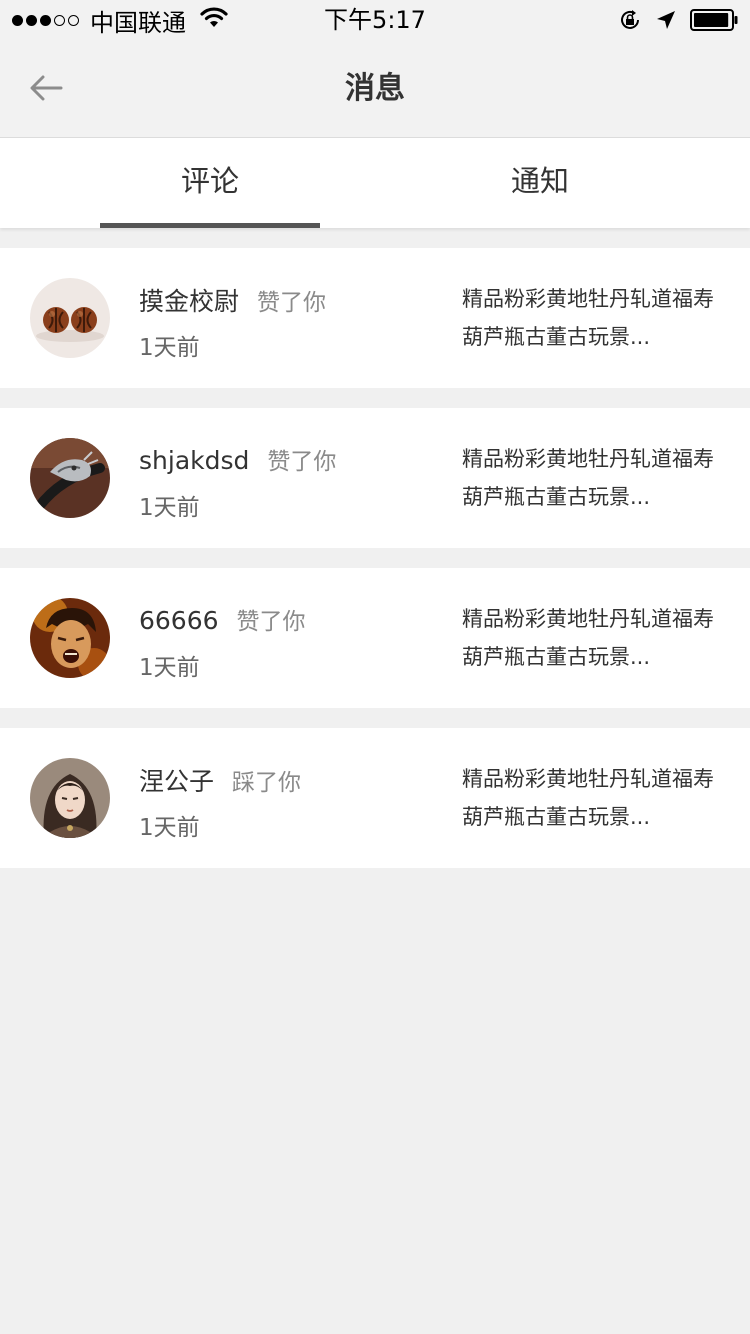 This screenshot has width=750, height=1334. What do you see at coordinates (176, 780) in the screenshot?
I see `user-name: 涅公子` at bounding box center [176, 780].